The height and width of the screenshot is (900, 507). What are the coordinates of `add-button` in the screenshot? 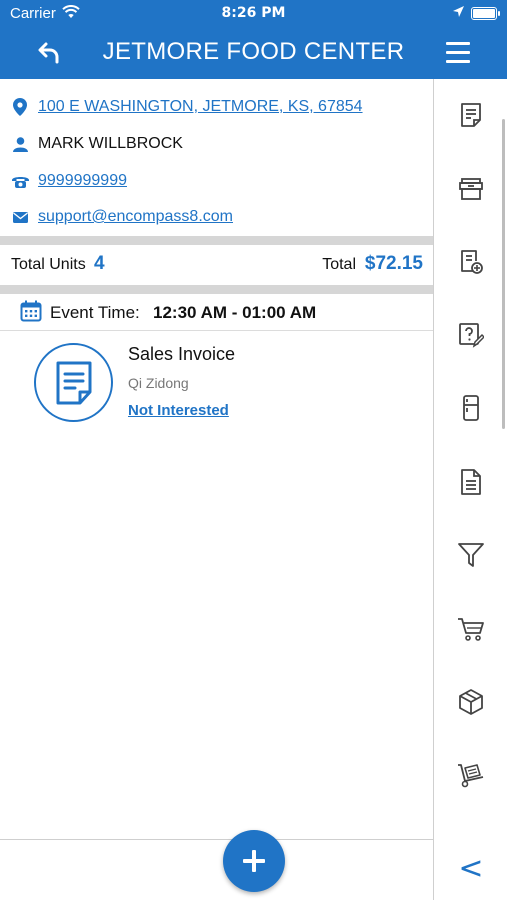 It's located at (254, 861).